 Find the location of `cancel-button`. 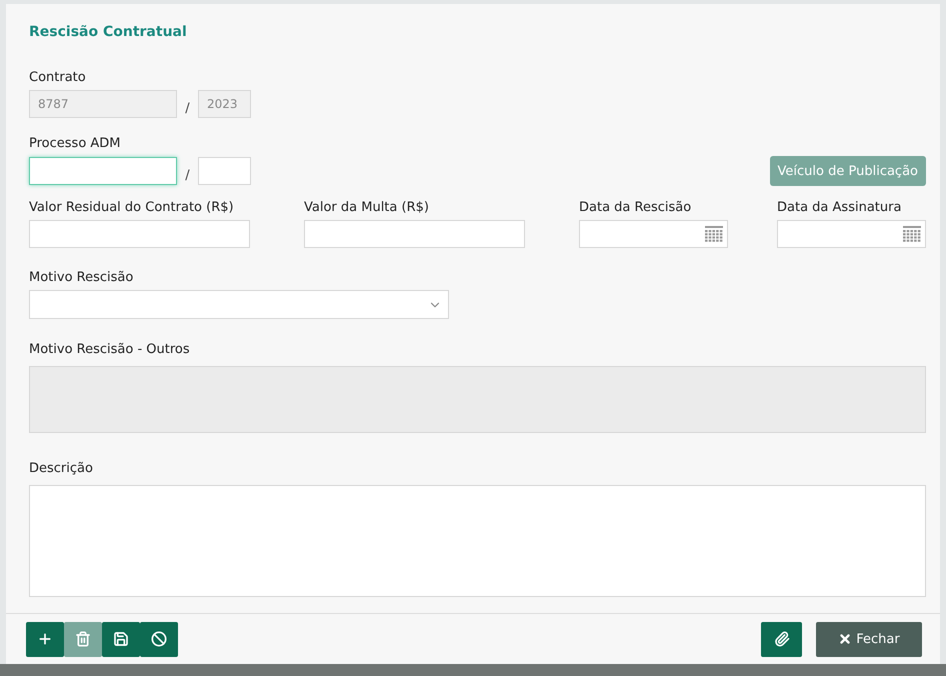

cancel-button is located at coordinates (159, 639).